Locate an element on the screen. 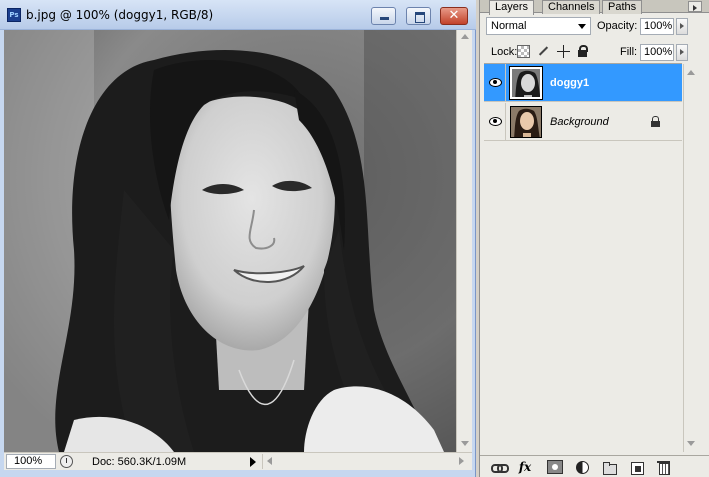 The image size is (709, 477). document-statusbar: 100% Doc: 560.3K/1.09M is located at coordinates (238, 461).